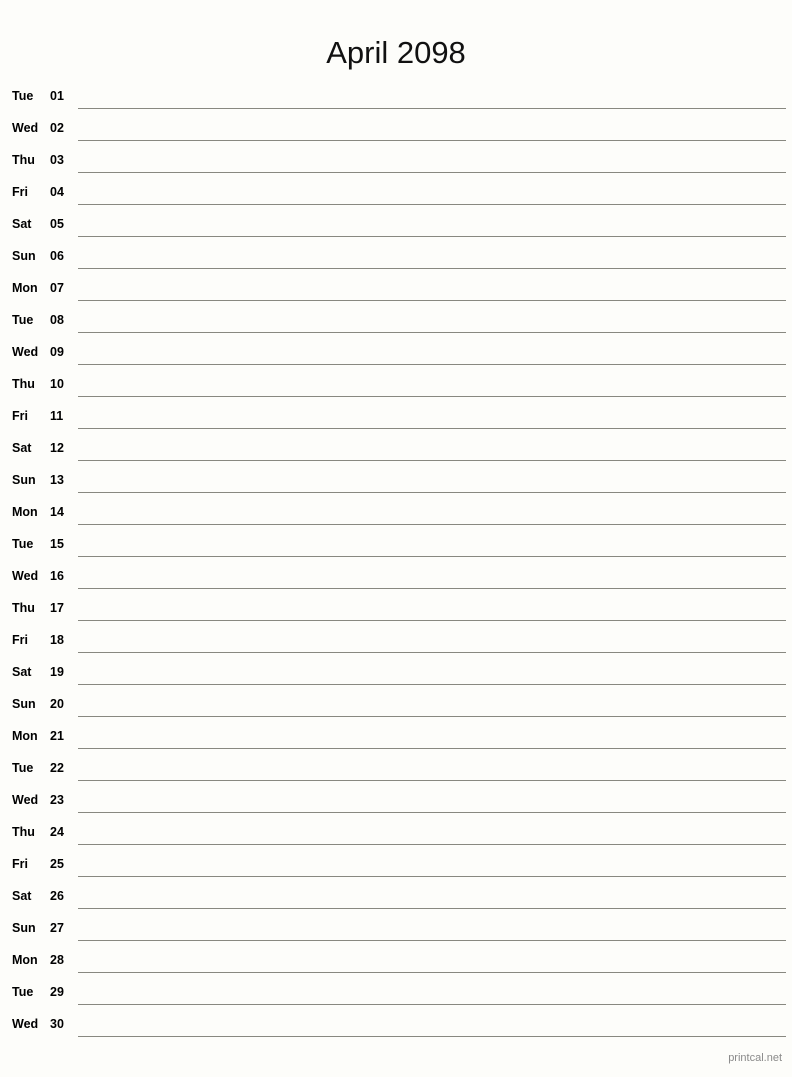 The height and width of the screenshot is (1077, 792). What do you see at coordinates (57, 127) in the screenshot?
I see `day-number-label: 02` at bounding box center [57, 127].